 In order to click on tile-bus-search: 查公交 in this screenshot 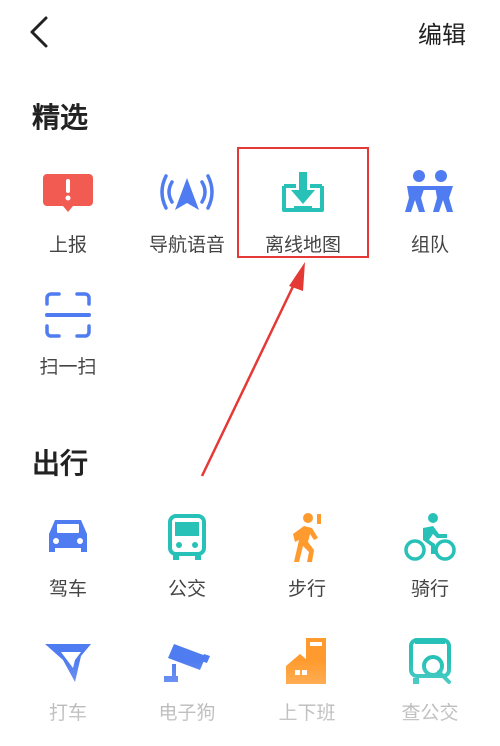, I will do `click(430, 691)`.